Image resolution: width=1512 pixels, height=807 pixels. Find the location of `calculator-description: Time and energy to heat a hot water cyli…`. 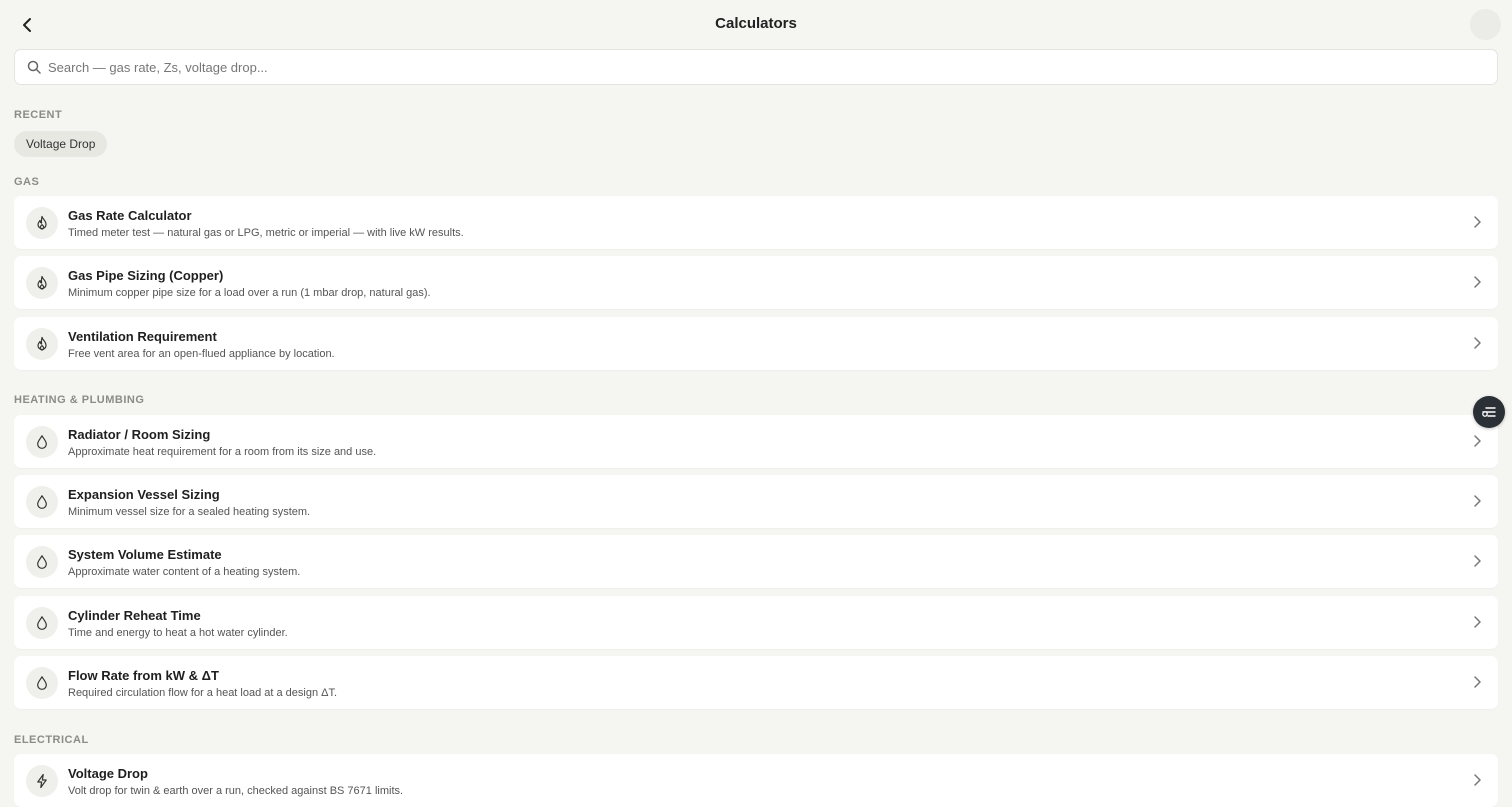

calculator-description: Time and energy to heat a hot water cyli… is located at coordinates (178, 633).